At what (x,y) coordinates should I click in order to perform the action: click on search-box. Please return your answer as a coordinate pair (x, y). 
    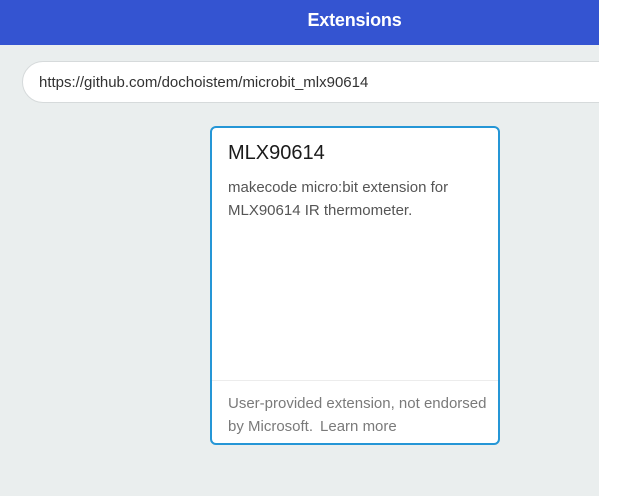
    Looking at the image, I should click on (310, 82).